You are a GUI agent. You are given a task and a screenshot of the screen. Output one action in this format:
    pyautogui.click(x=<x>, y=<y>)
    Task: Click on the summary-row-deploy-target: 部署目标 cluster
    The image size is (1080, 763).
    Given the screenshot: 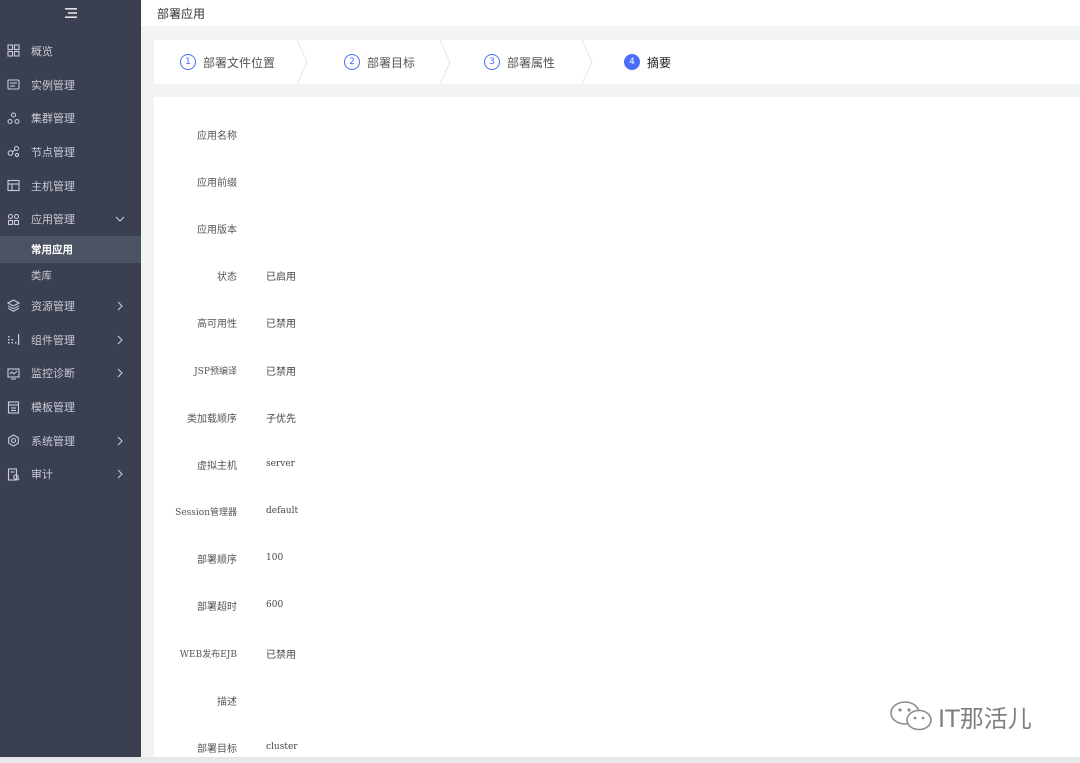 What is the action you would take?
    pyautogui.click(x=617, y=747)
    